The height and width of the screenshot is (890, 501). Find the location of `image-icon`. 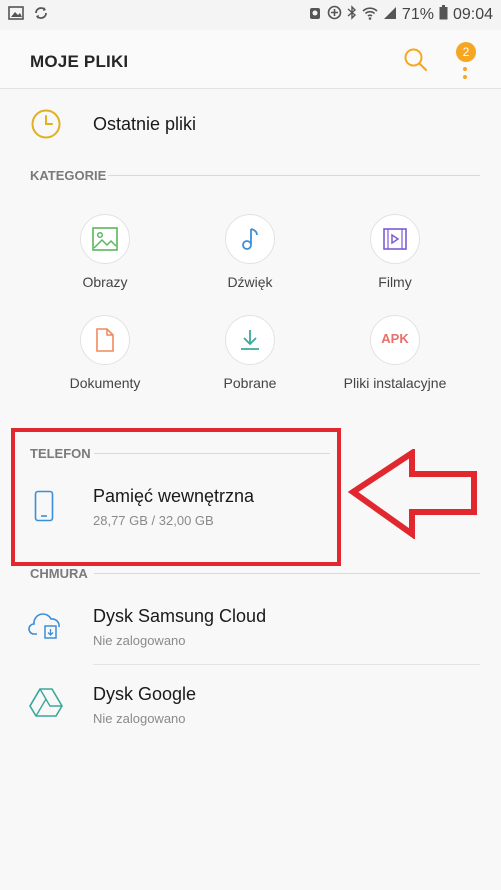

image-icon is located at coordinates (105, 239).